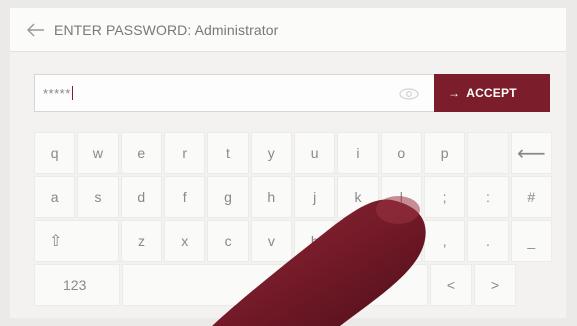 The image size is (577, 326). Describe the element at coordinates (76, 241) in the screenshot. I see `shift-key: ⇧` at that location.